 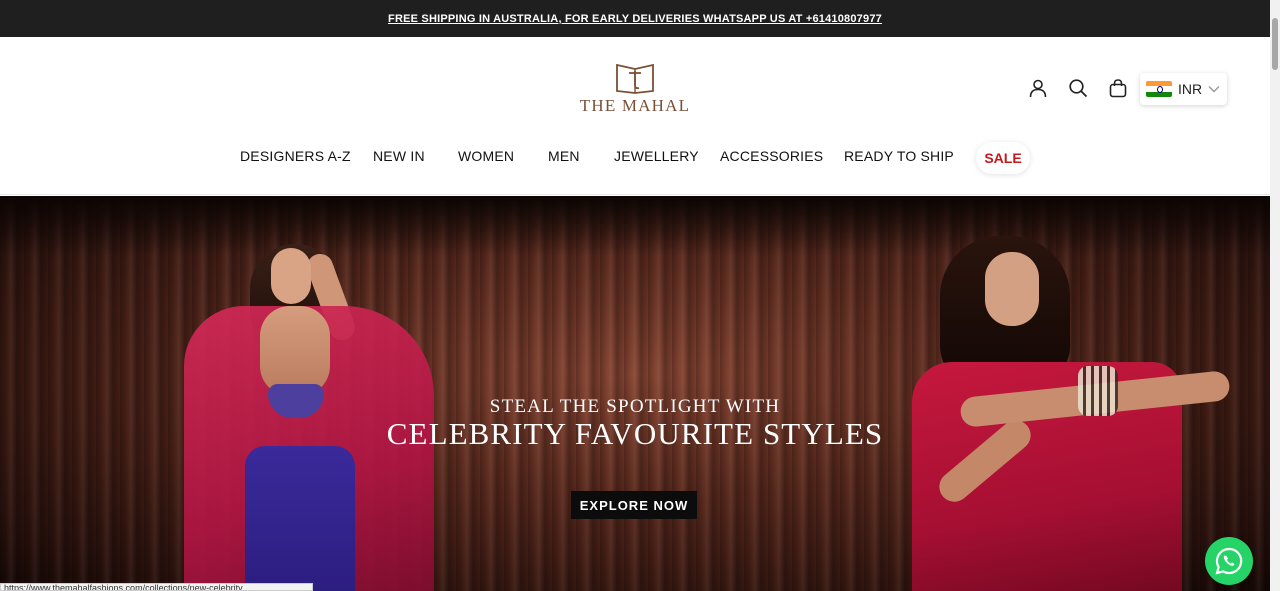 What do you see at coordinates (1275, 44) in the screenshot?
I see `scrollbar-thumb` at bounding box center [1275, 44].